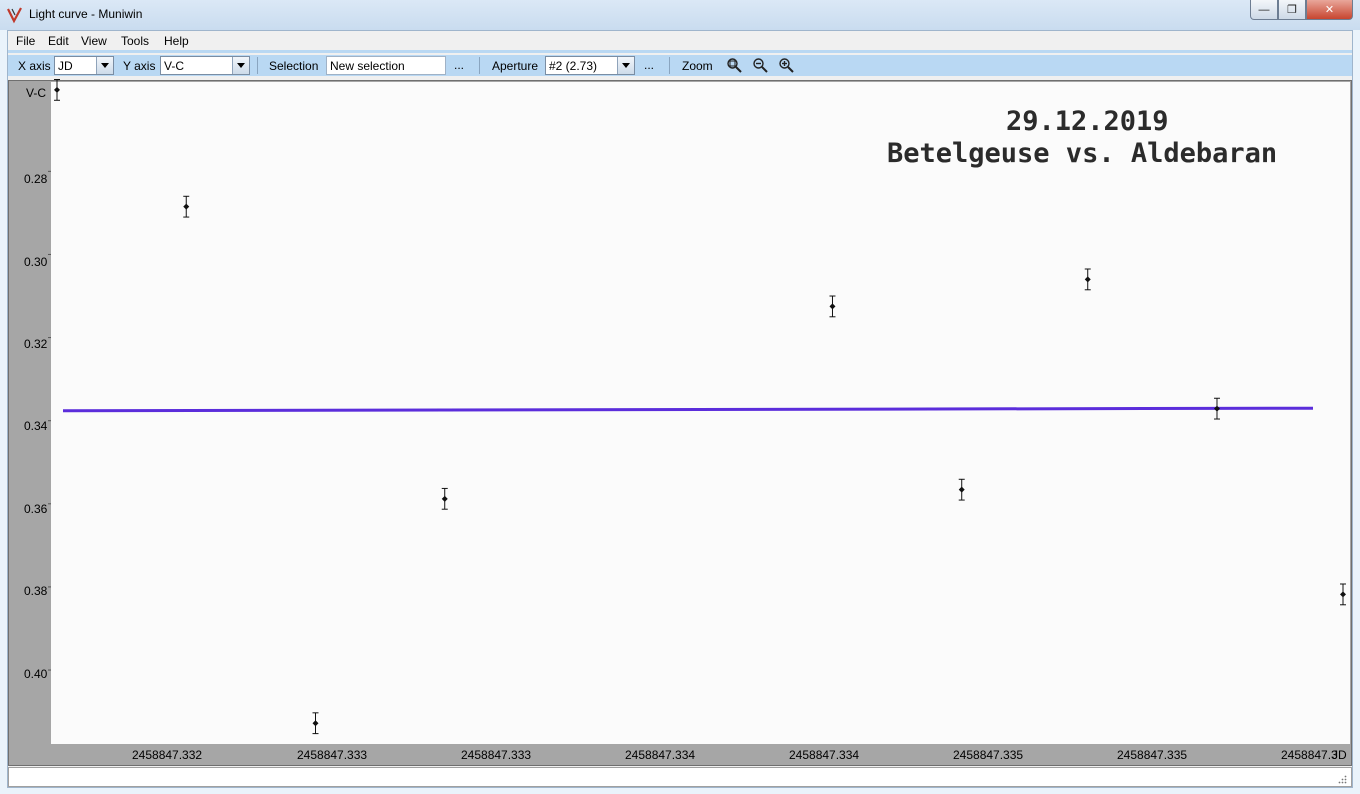  I want to click on trend-line, so click(688, 409).